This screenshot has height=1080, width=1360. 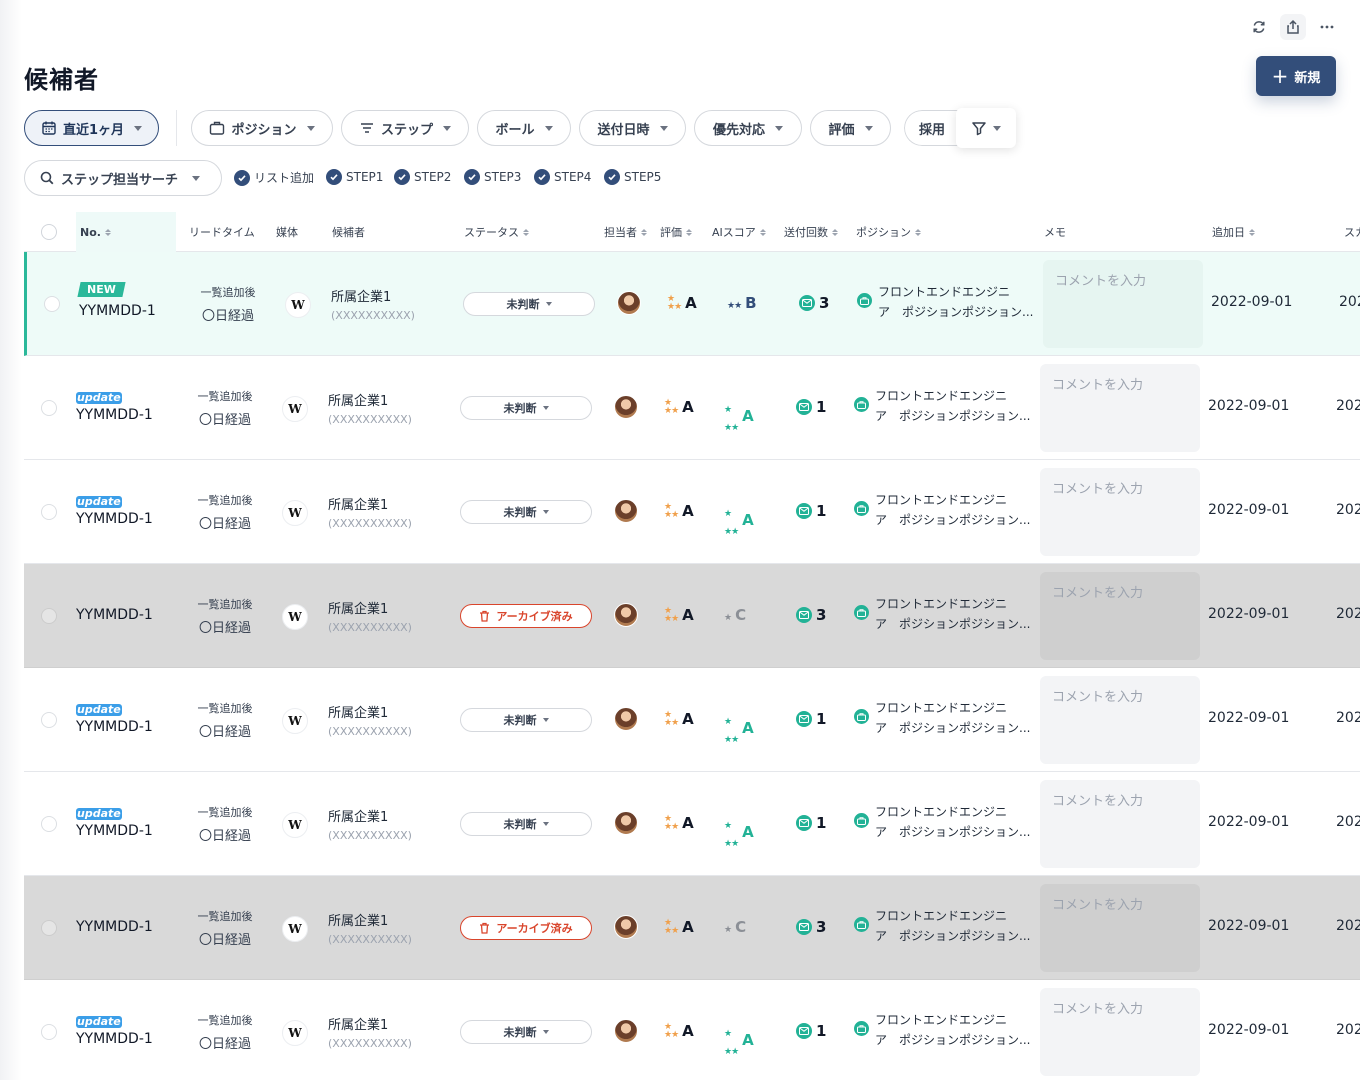 I want to click on check-step3: STEP3, so click(x=492, y=177).